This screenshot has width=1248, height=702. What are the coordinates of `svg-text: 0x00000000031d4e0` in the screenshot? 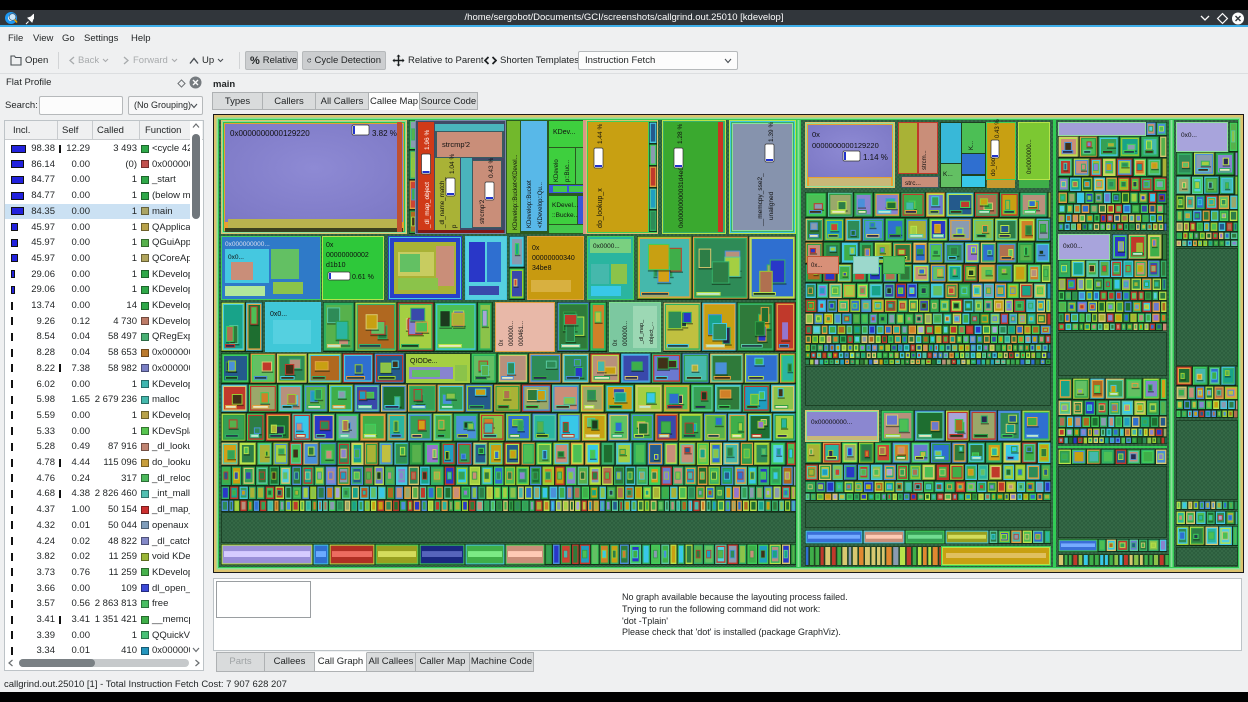 It's located at (681, 197).